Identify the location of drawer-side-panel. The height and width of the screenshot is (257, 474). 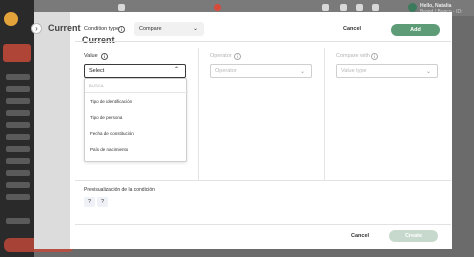
(52, 130).